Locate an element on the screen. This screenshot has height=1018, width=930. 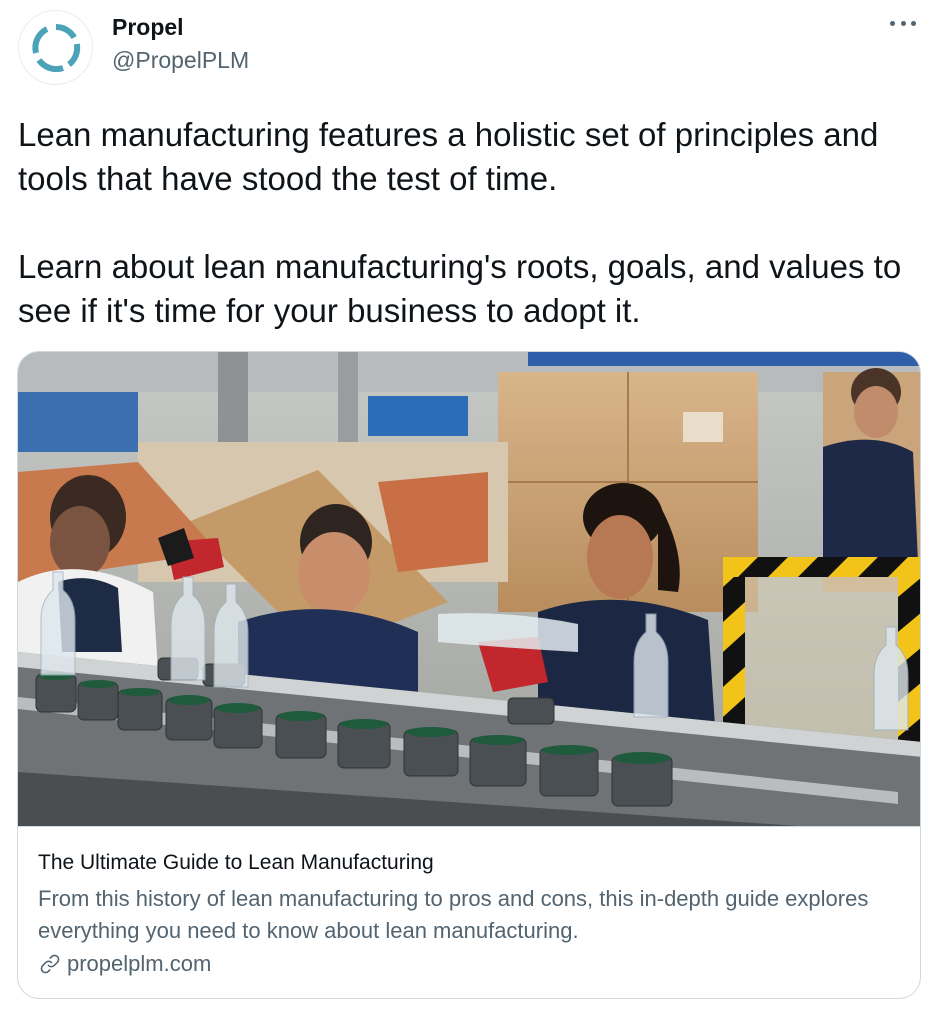
card-domain-text: propelplm.com is located at coordinates (139, 963).